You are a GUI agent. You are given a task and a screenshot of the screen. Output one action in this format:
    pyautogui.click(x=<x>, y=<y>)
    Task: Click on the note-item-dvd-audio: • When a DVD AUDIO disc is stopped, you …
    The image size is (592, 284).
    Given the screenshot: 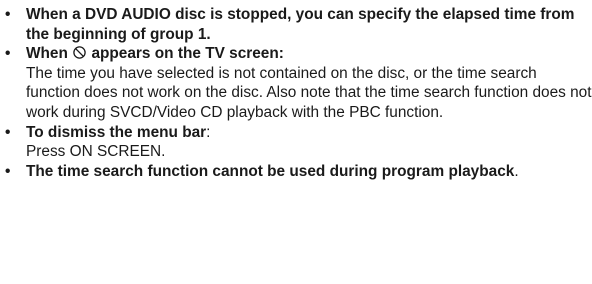 What is the action you would take?
    pyautogui.click(x=298, y=24)
    